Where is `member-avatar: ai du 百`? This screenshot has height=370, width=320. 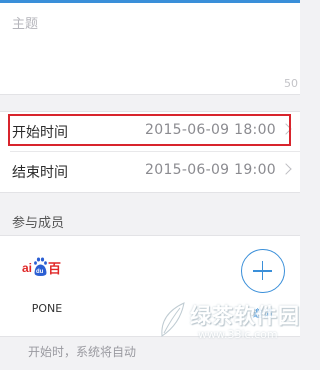
member-avatar: ai du 百 is located at coordinates (47, 268).